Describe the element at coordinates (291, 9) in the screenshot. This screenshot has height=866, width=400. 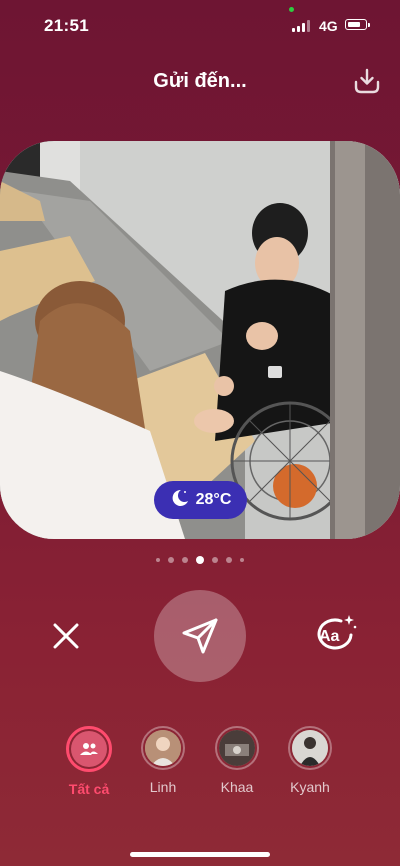
I see `camera-indicator-icon` at that location.